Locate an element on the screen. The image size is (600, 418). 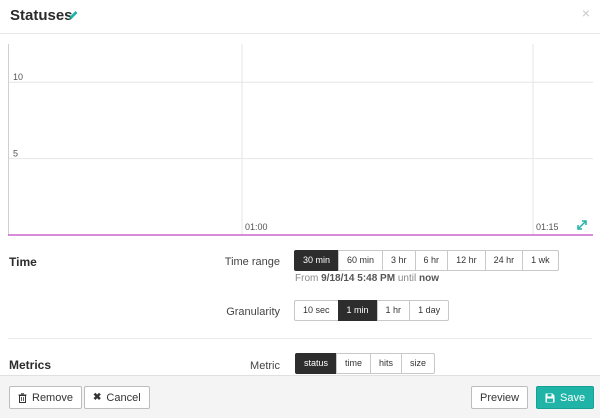
metric-option: hits is located at coordinates (386, 363).